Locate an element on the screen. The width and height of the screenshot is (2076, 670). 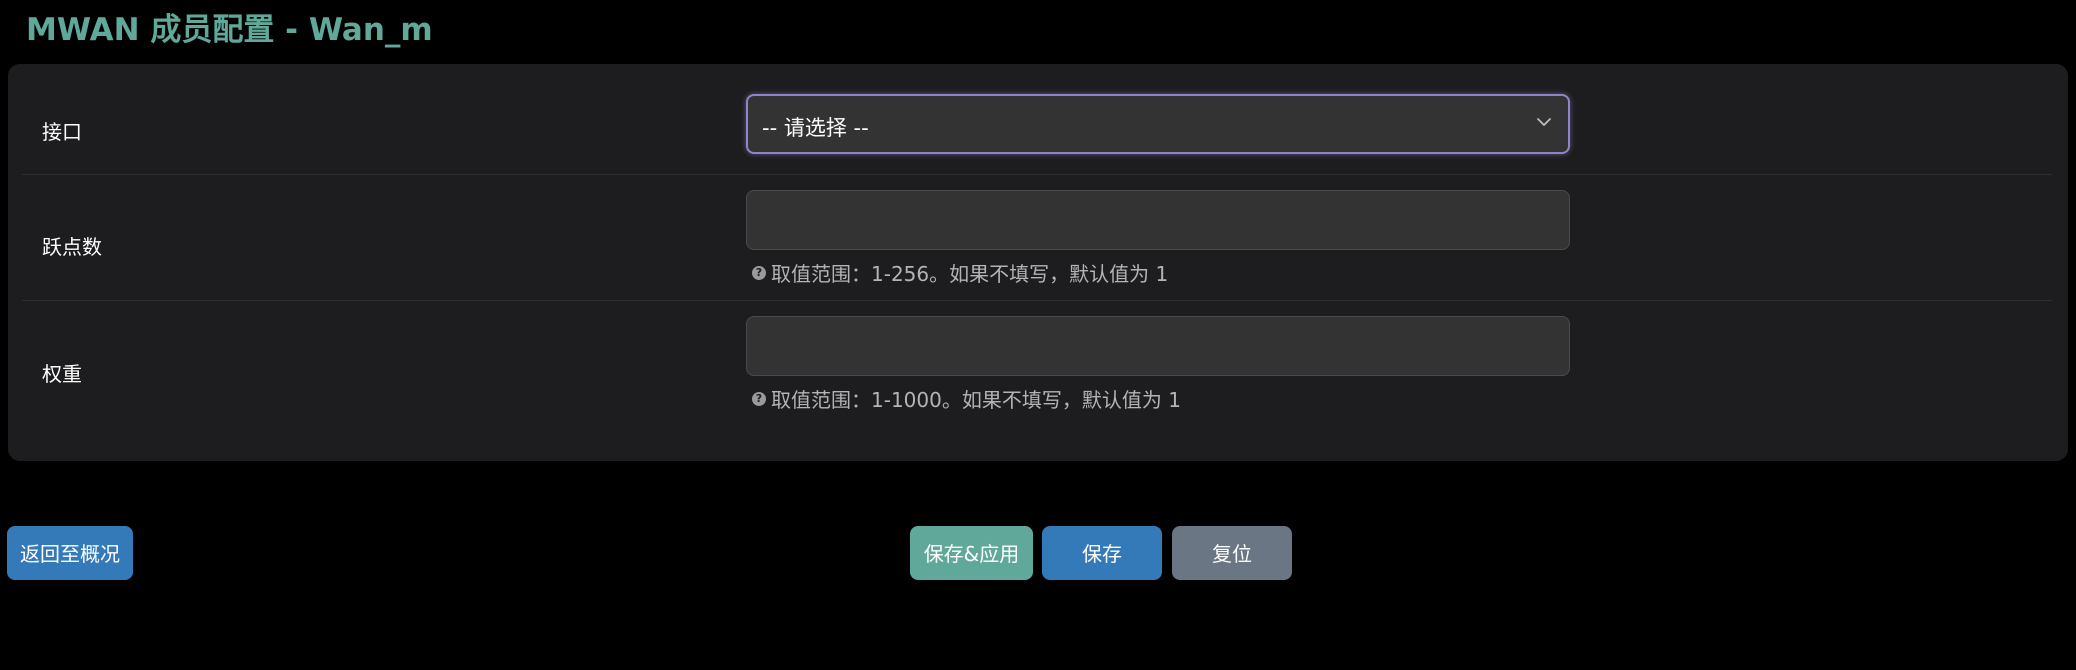
metric-label: 跃点数 is located at coordinates (72, 247).